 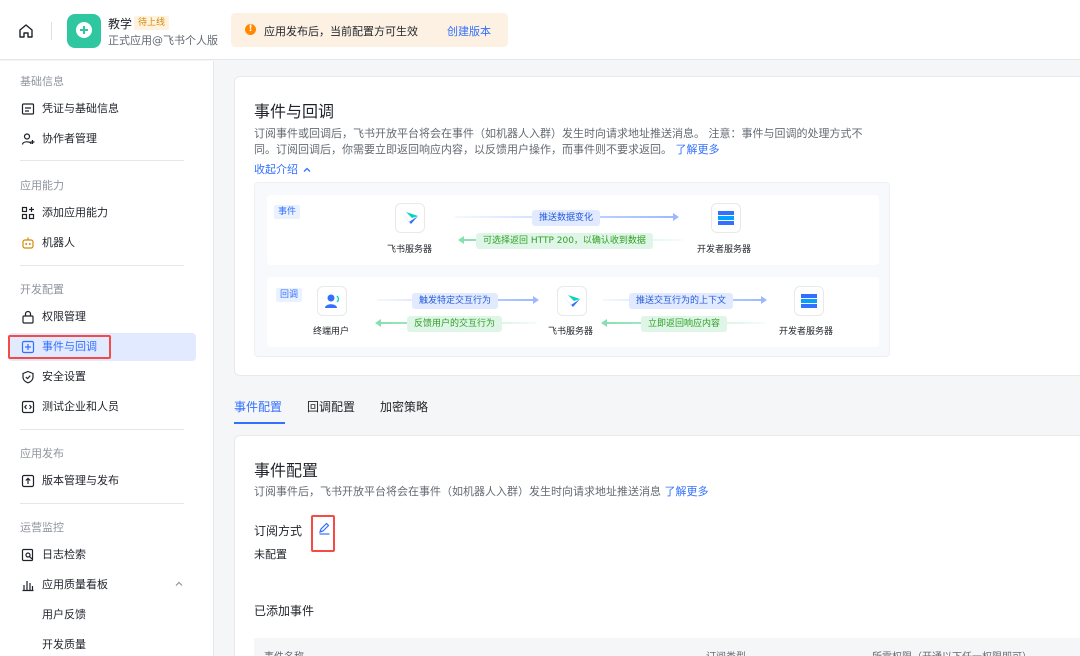 What do you see at coordinates (681, 301) in the screenshot?
I see `cb-push-label: 推送交互行为的上下文` at bounding box center [681, 301].